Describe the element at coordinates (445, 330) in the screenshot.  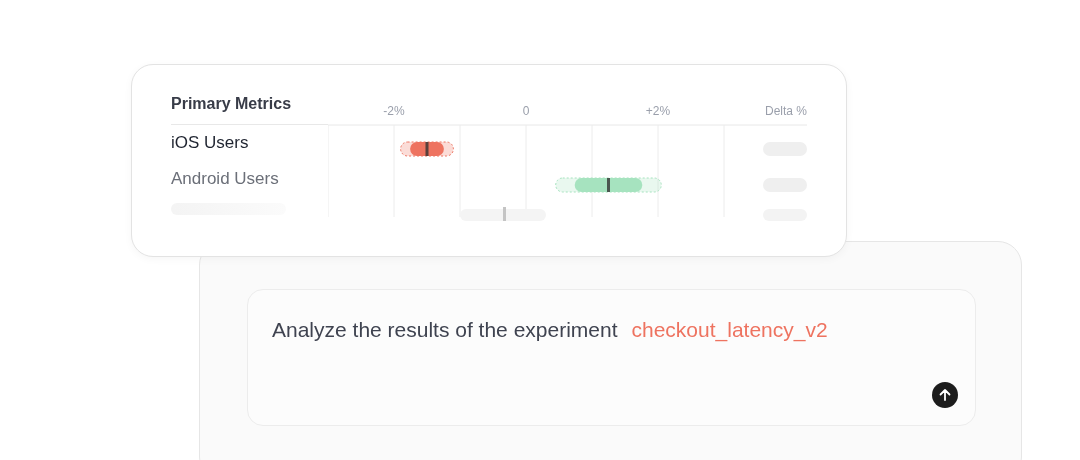
I see `prompt-text: Analyze the results of the experiment` at that location.